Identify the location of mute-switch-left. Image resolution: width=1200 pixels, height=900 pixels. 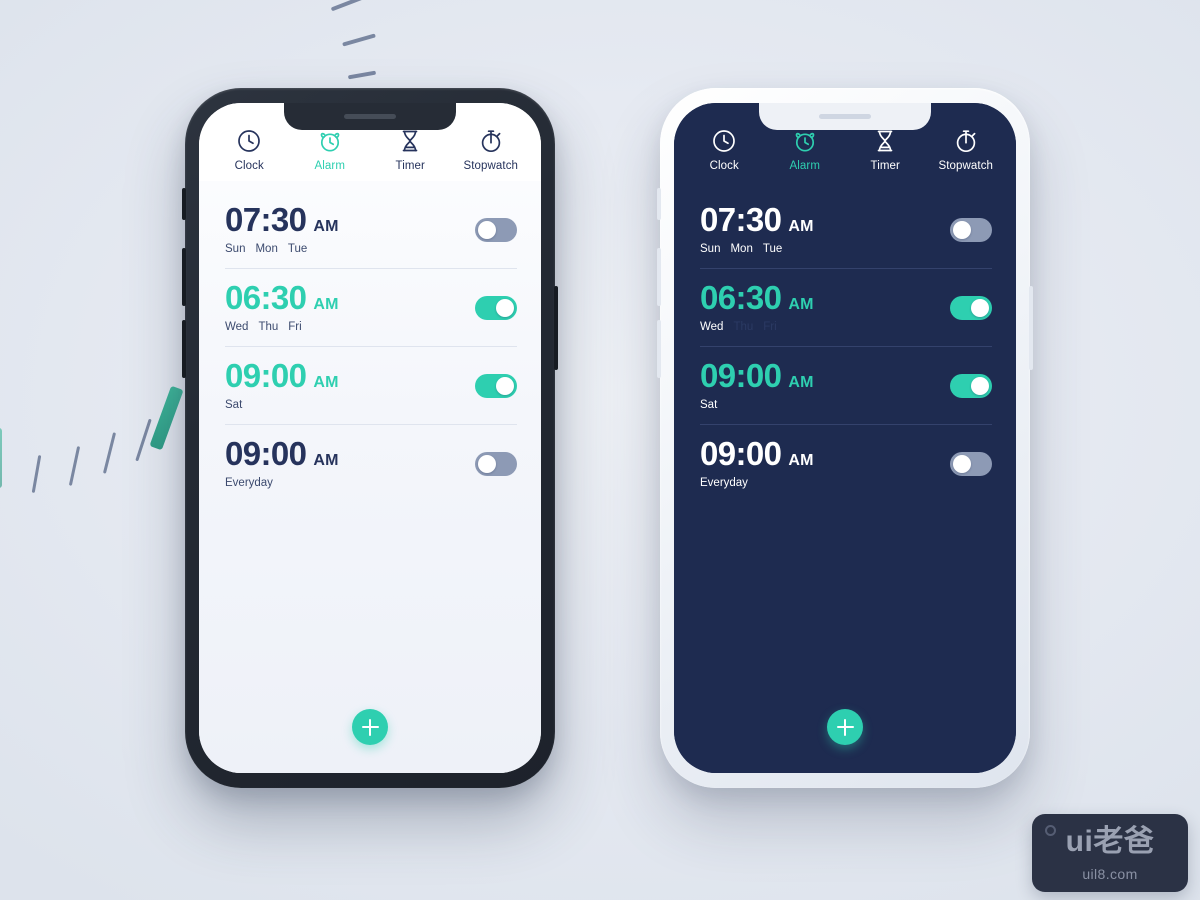
(184, 204).